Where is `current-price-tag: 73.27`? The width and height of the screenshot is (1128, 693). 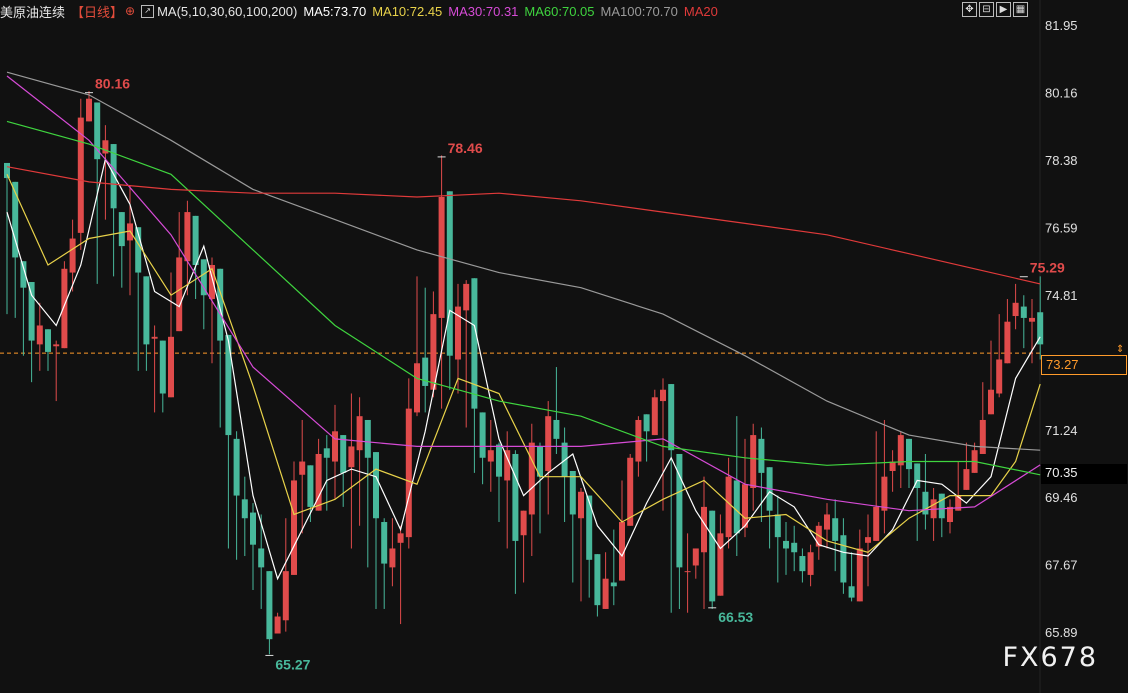
current-price-tag: 73.27 is located at coordinates (1084, 365).